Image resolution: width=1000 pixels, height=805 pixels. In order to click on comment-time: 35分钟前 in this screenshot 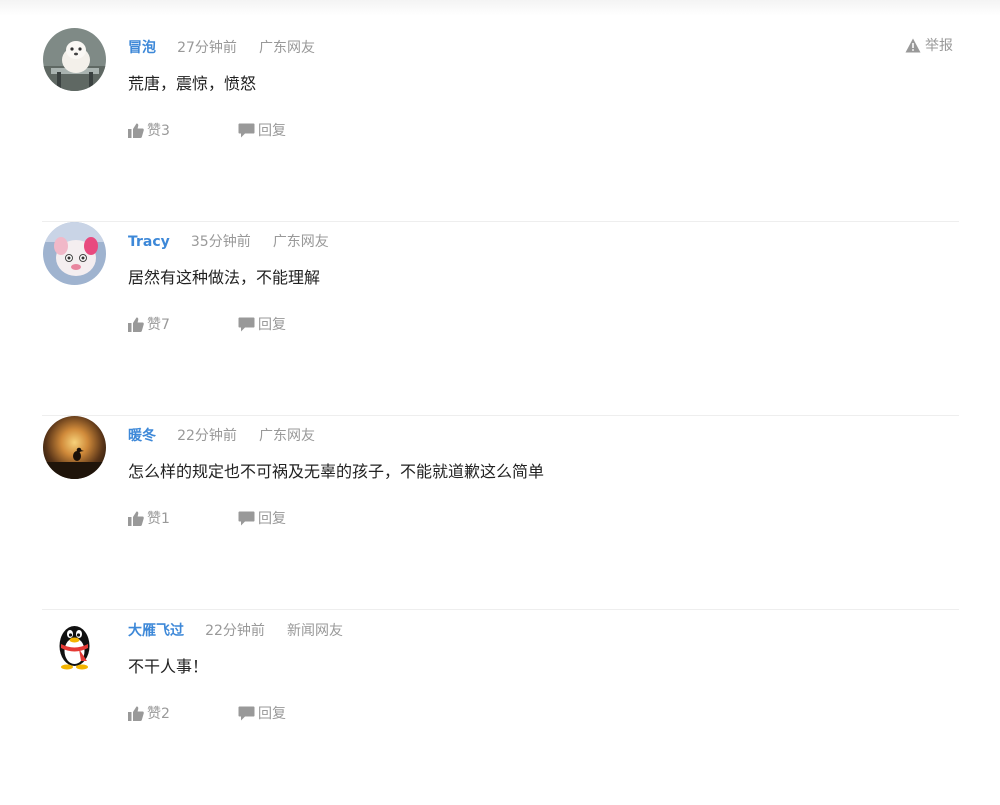, I will do `click(220, 242)`.